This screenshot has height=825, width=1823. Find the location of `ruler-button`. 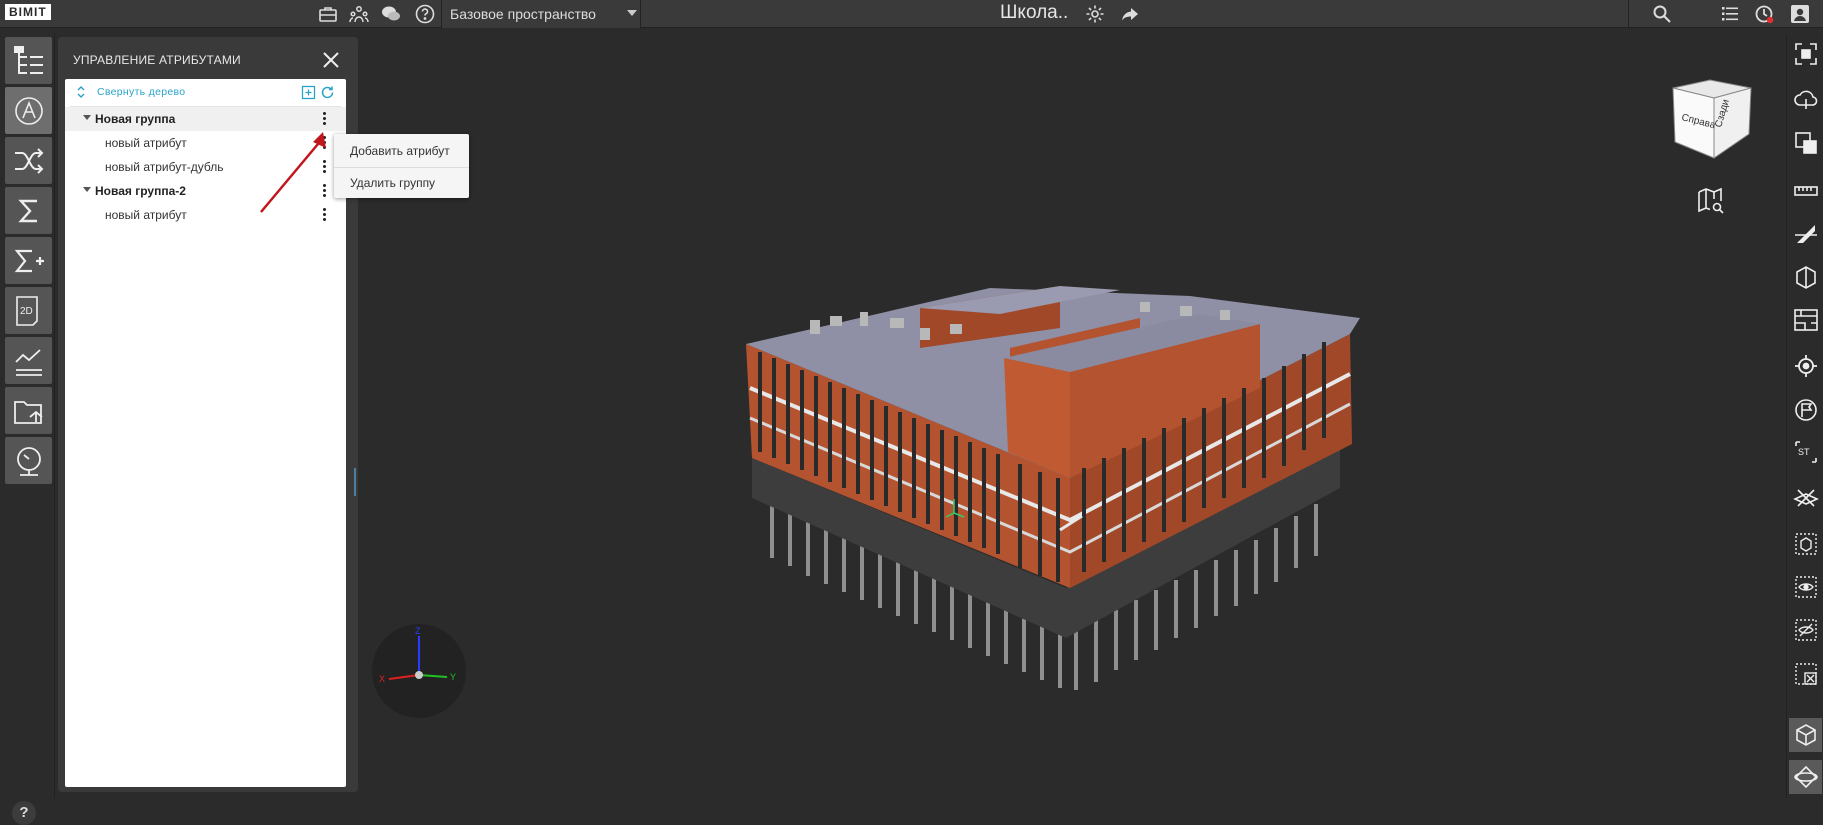

ruler-button is located at coordinates (1805, 191).